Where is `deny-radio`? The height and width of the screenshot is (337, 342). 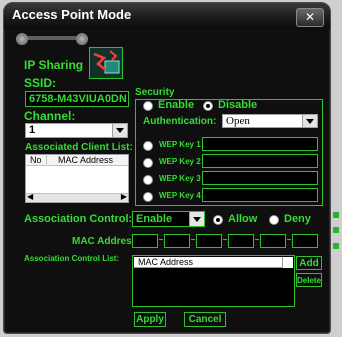 deny-radio is located at coordinates (274, 220).